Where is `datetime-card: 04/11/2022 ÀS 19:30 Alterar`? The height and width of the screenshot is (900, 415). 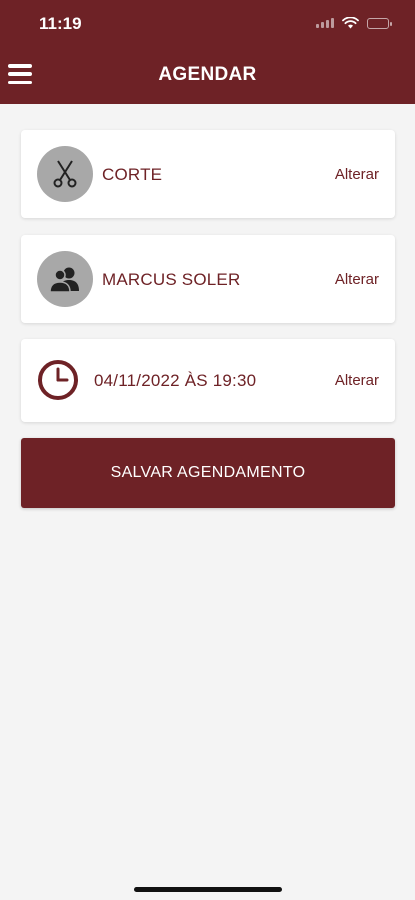
datetime-card: 04/11/2022 ÀS 19:30 Alterar is located at coordinates (208, 380).